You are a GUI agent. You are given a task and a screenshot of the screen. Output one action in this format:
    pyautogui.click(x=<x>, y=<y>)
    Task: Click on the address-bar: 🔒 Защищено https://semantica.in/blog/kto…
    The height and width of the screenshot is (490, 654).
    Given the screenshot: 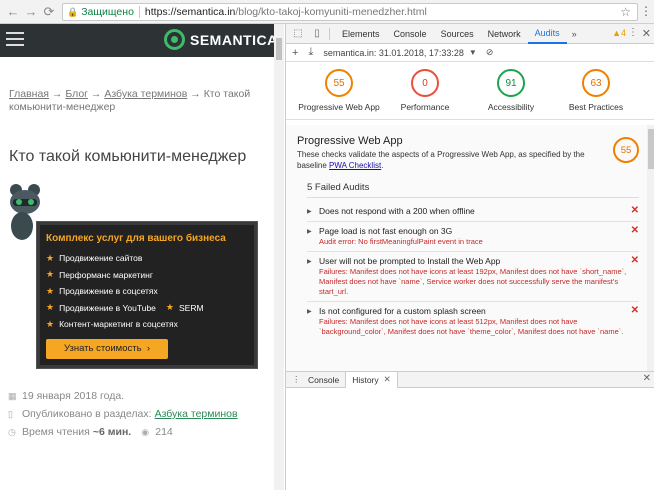 What is the action you would take?
    pyautogui.click(x=350, y=12)
    